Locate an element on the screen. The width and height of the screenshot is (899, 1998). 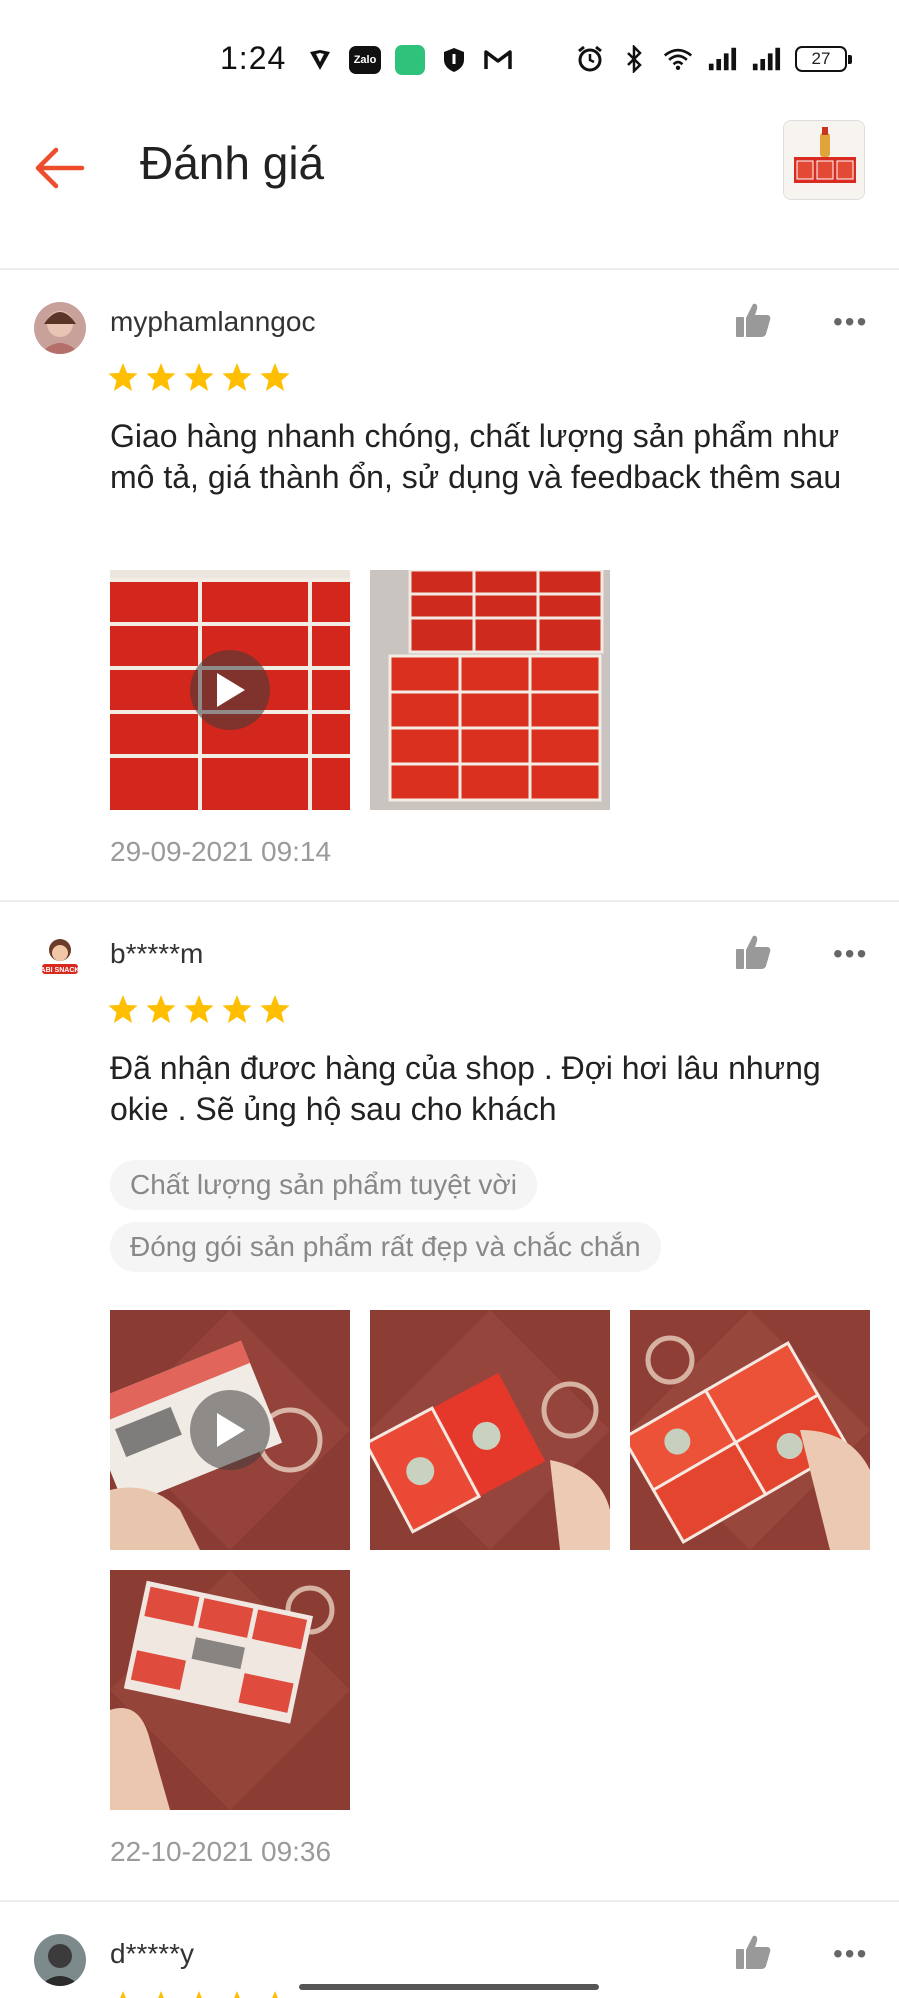
page-header: Đánh giá is located at coordinates (449, 172).